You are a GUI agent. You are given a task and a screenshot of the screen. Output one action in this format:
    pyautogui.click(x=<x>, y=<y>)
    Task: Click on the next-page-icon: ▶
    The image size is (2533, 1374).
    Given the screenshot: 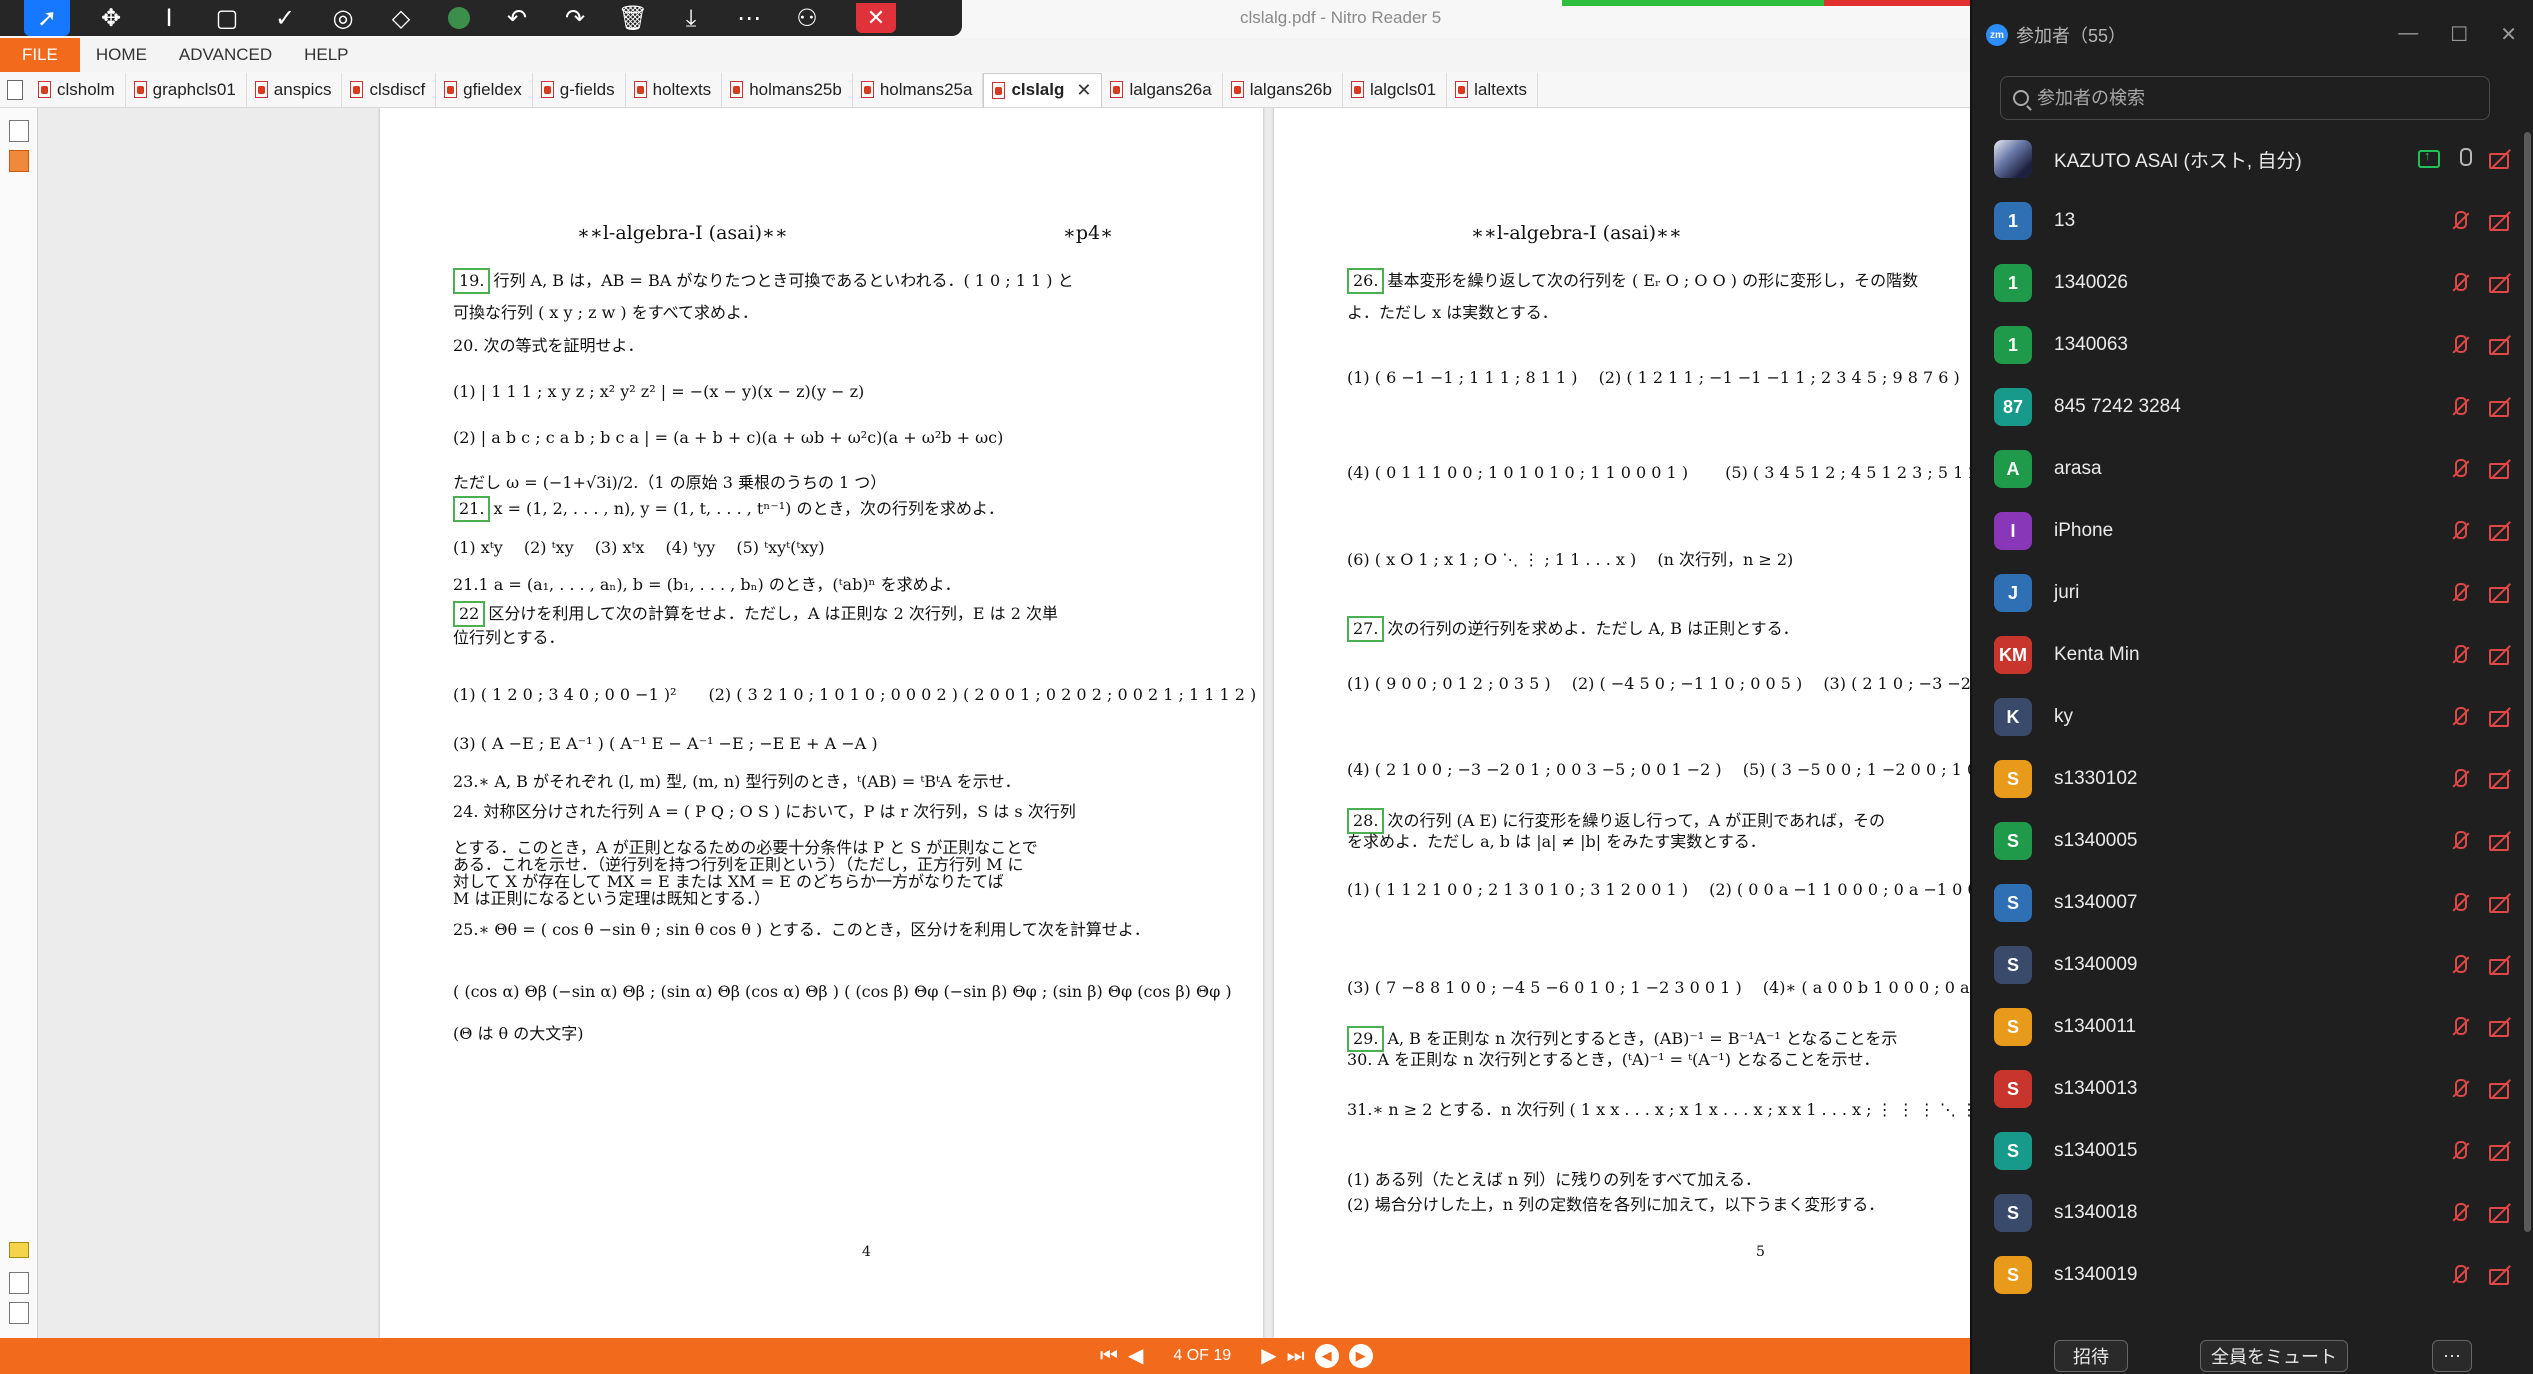 What is the action you would take?
    pyautogui.click(x=1268, y=1356)
    